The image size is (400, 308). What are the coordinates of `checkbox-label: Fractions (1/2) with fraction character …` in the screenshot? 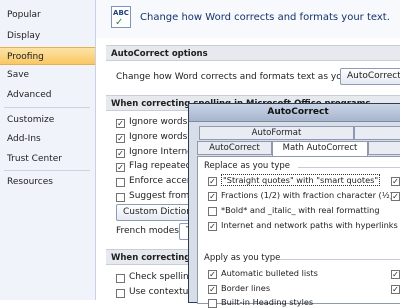 It's located at (307, 195).